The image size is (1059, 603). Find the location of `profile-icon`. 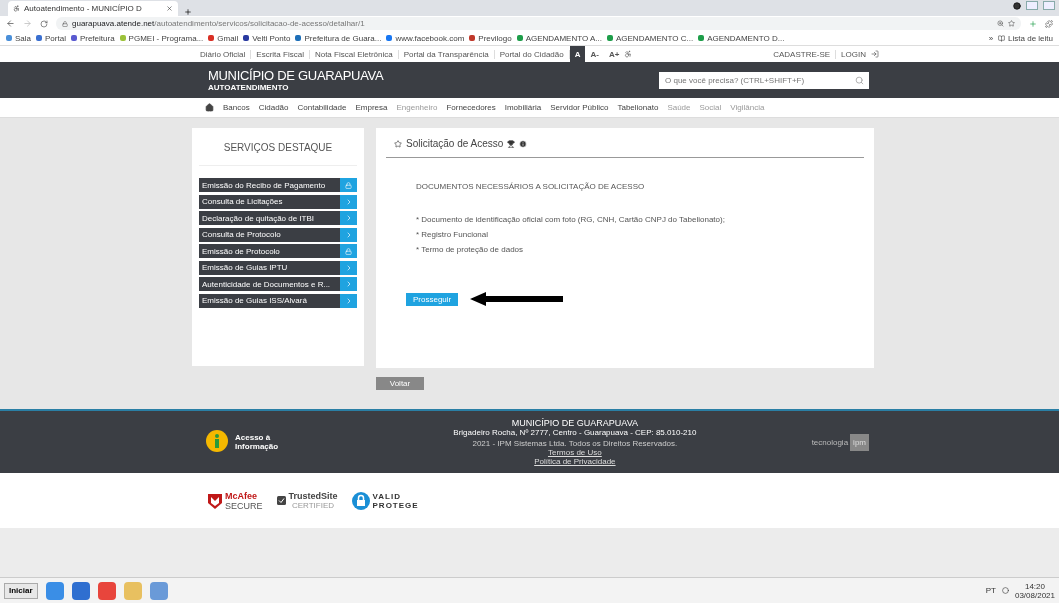

profile-icon is located at coordinates (1017, 5).